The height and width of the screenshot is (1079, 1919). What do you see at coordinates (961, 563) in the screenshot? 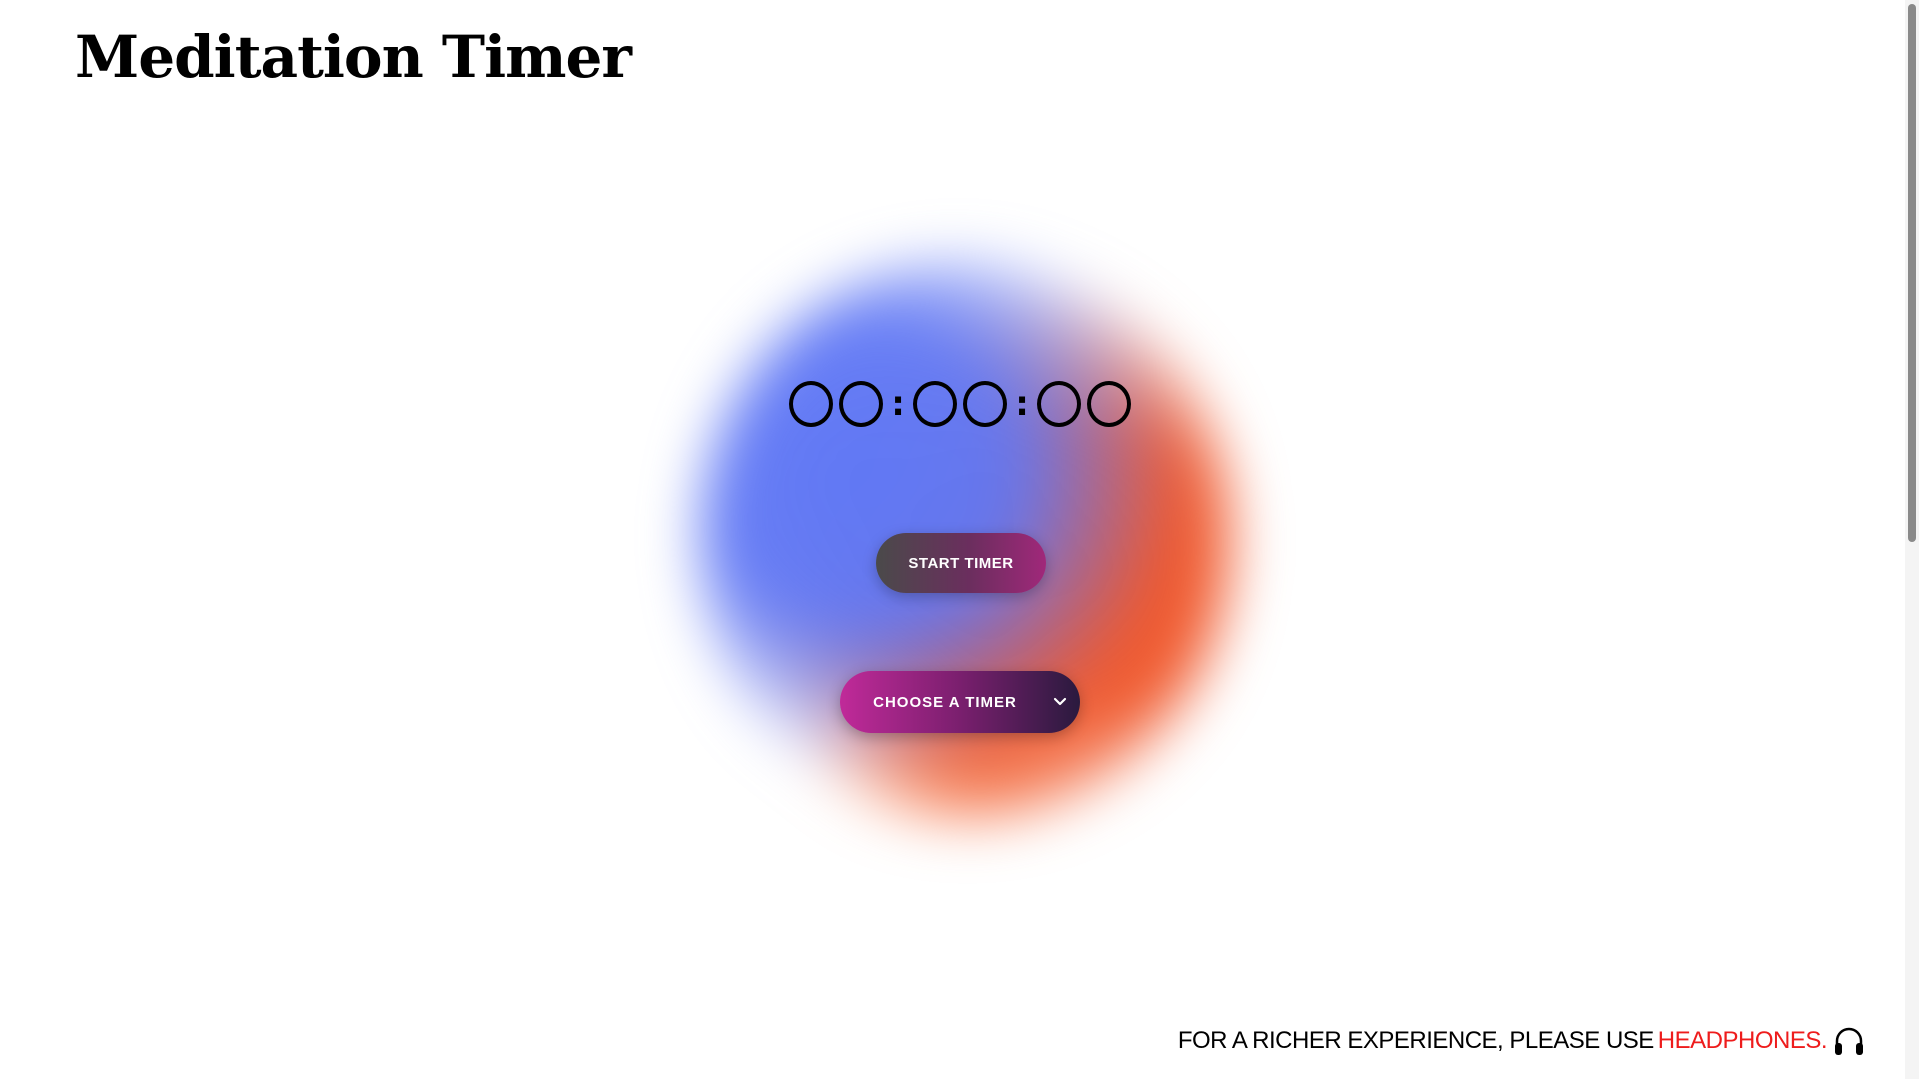
I see `start-timer-button: START TIMER` at bounding box center [961, 563].